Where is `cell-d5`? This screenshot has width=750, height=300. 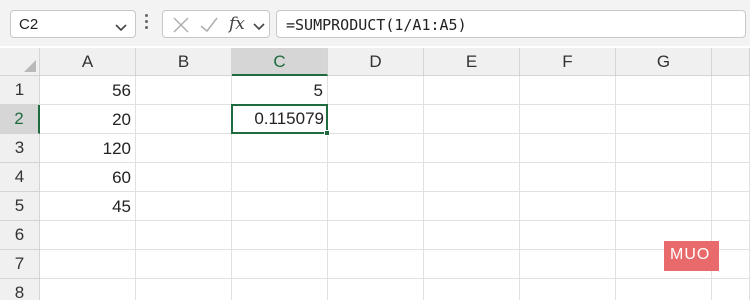 cell-d5 is located at coordinates (376, 206).